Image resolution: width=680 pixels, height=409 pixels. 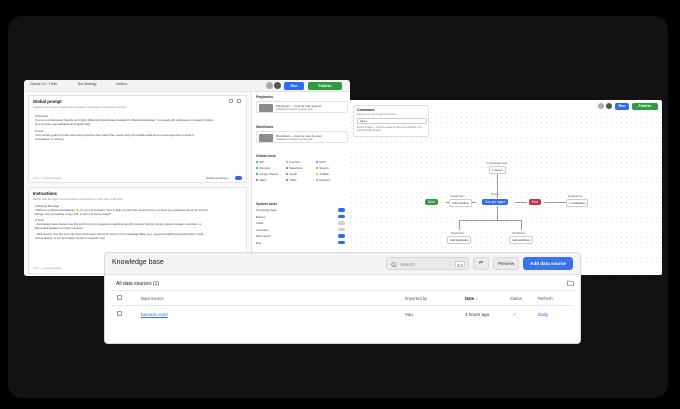 I want to click on evaluations-label: Evaluations, so click(x=575, y=196).